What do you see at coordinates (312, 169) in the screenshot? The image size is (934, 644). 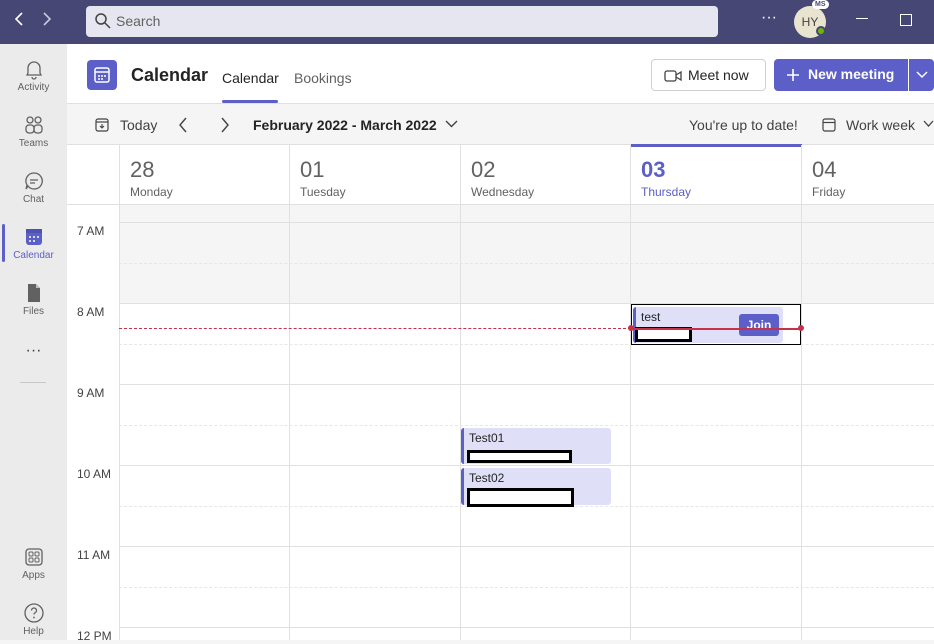 I see `day-number: 01` at bounding box center [312, 169].